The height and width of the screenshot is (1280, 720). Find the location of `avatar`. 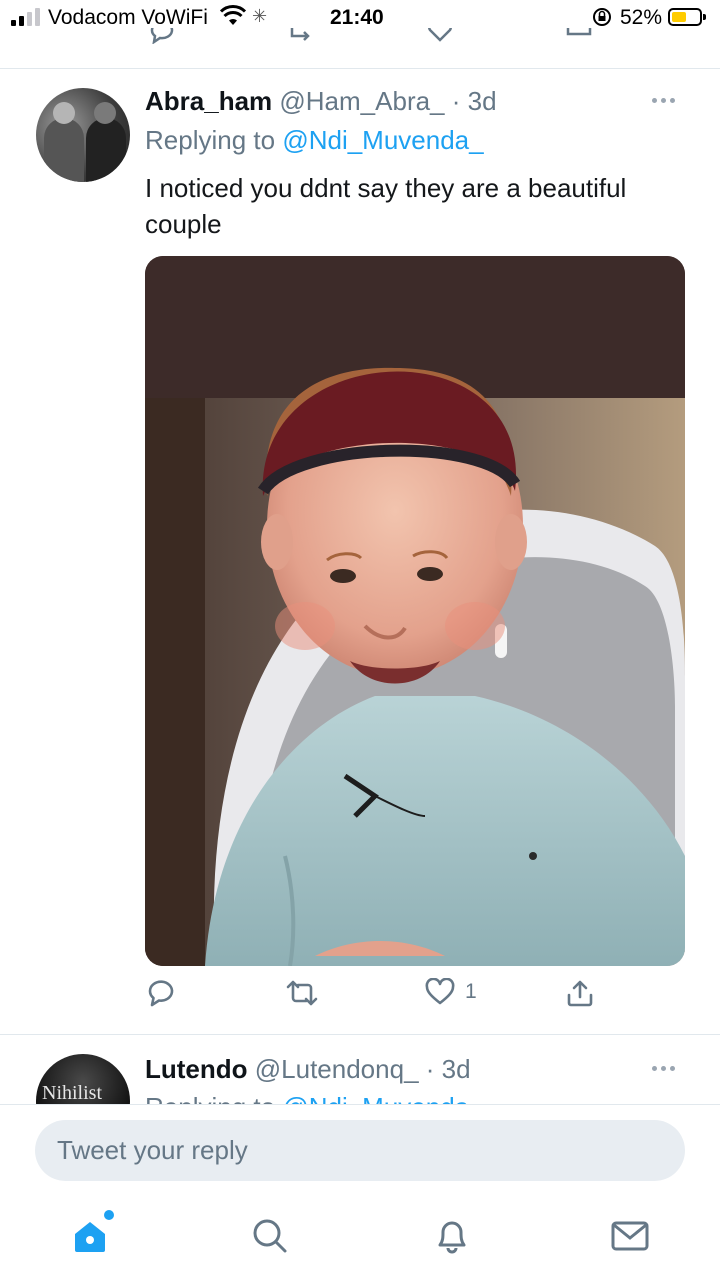

avatar is located at coordinates (83, 135).